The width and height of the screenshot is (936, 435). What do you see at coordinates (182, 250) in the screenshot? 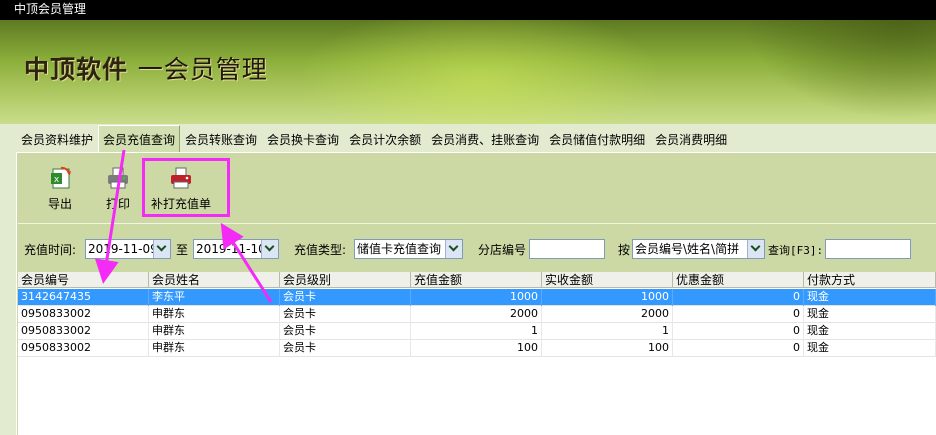
I see `to-label: 至` at bounding box center [182, 250].